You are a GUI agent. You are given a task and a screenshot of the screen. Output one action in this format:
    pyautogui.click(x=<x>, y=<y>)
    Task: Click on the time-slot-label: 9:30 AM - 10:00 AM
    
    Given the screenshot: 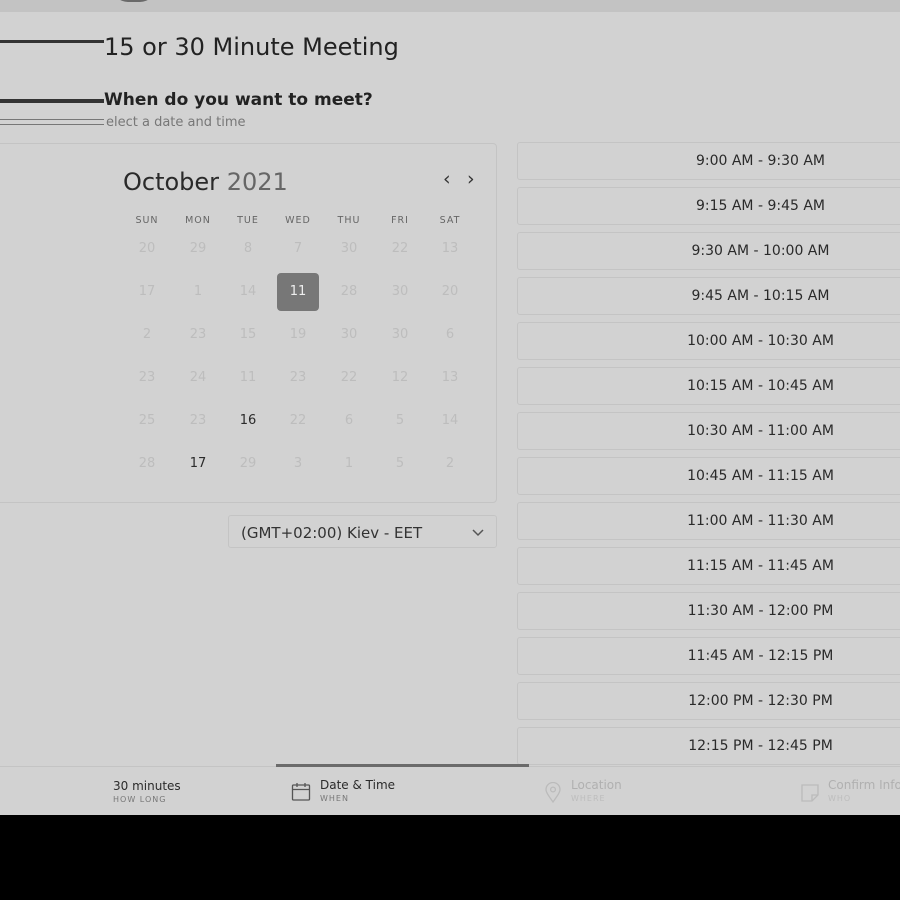 What is the action you would take?
    pyautogui.click(x=760, y=251)
    